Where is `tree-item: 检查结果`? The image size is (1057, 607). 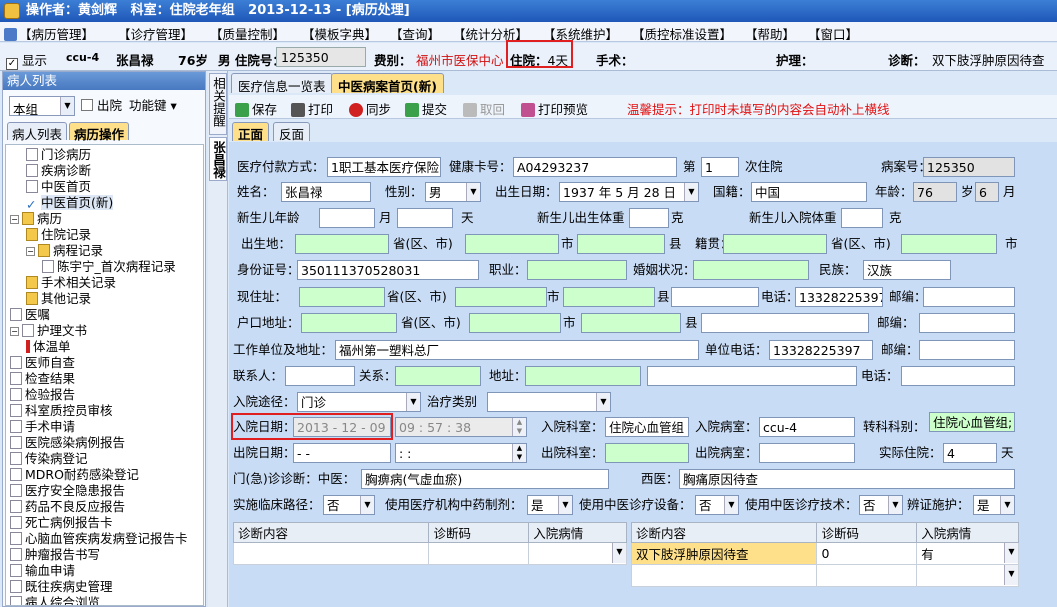
tree-item: 检查结果 is located at coordinates (42, 379).